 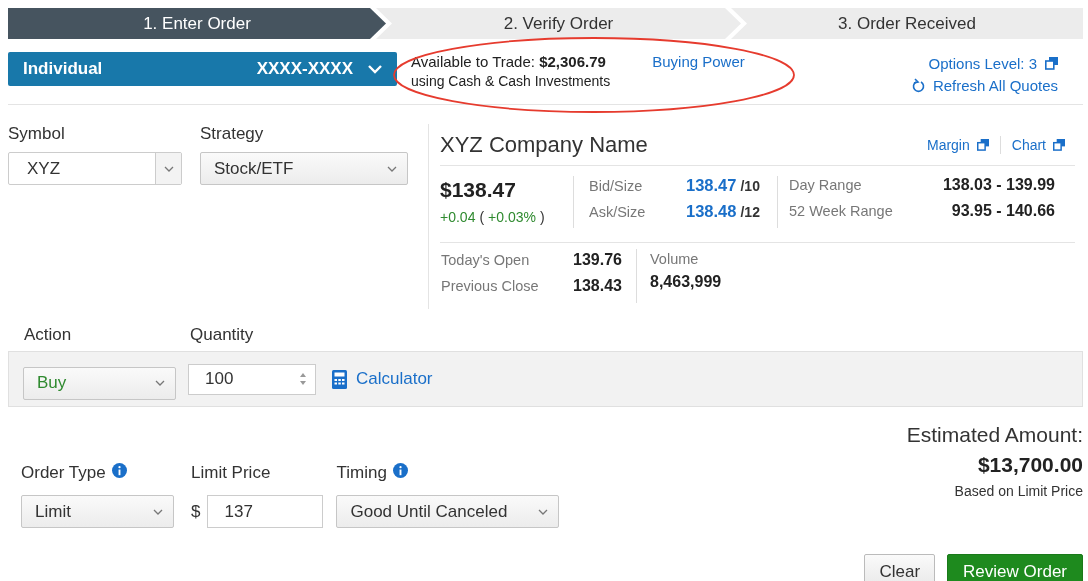 What do you see at coordinates (512, 217) in the screenshot?
I see `percent-change: +0.03%` at bounding box center [512, 217].